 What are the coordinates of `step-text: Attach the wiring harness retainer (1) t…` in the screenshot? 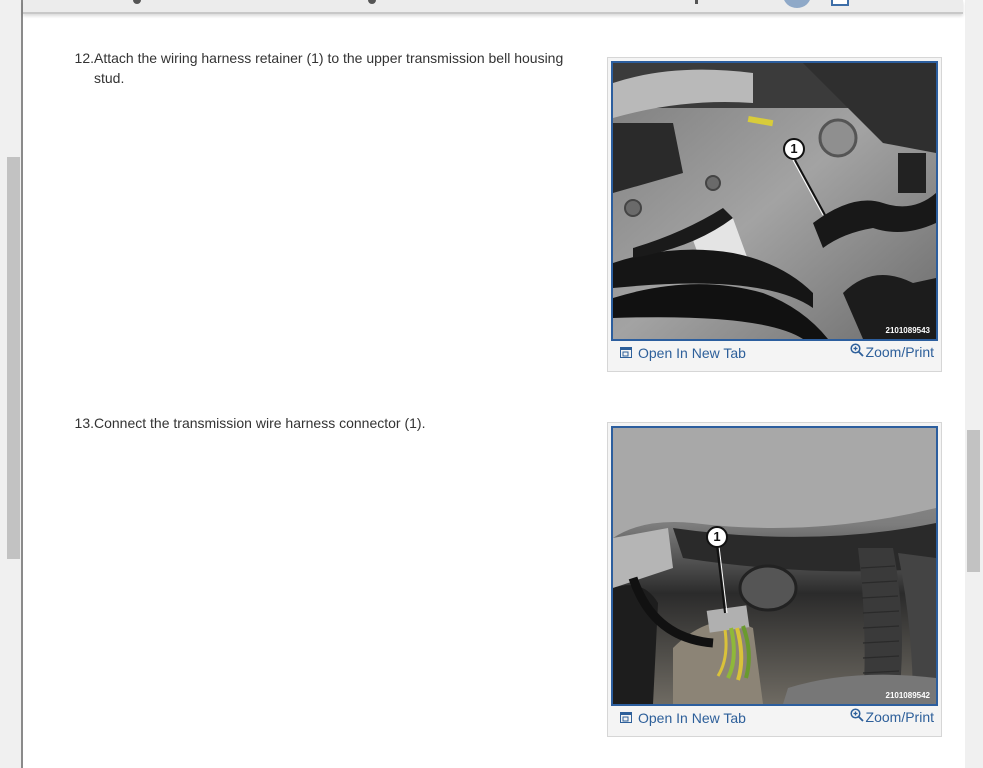 It's located at (329, 68).